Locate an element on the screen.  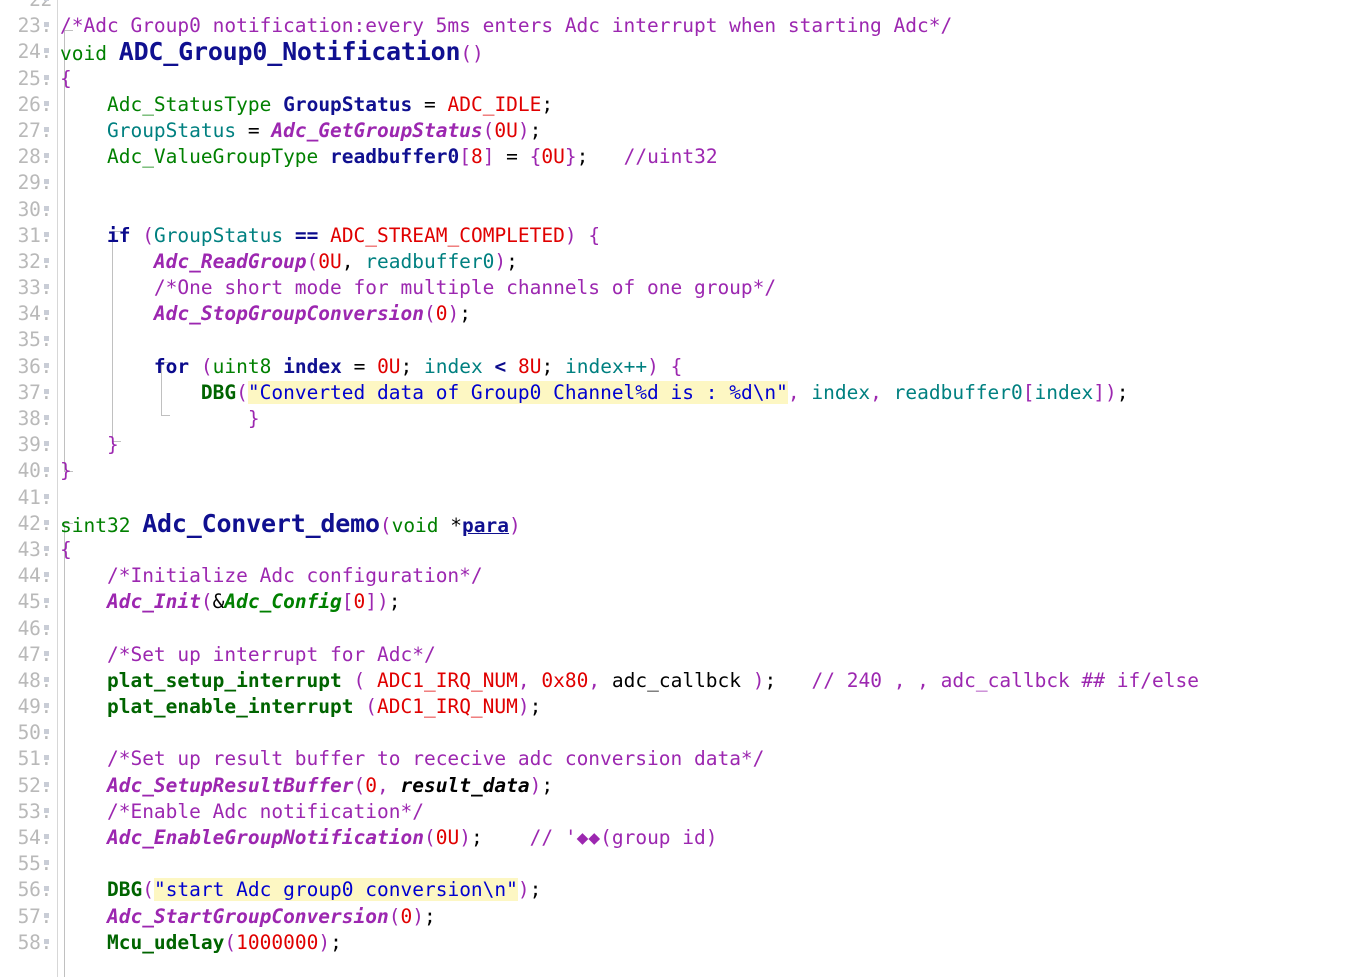
line-content: /*Set up interrupt for Adc*/ is located at coordinates (248, 655).